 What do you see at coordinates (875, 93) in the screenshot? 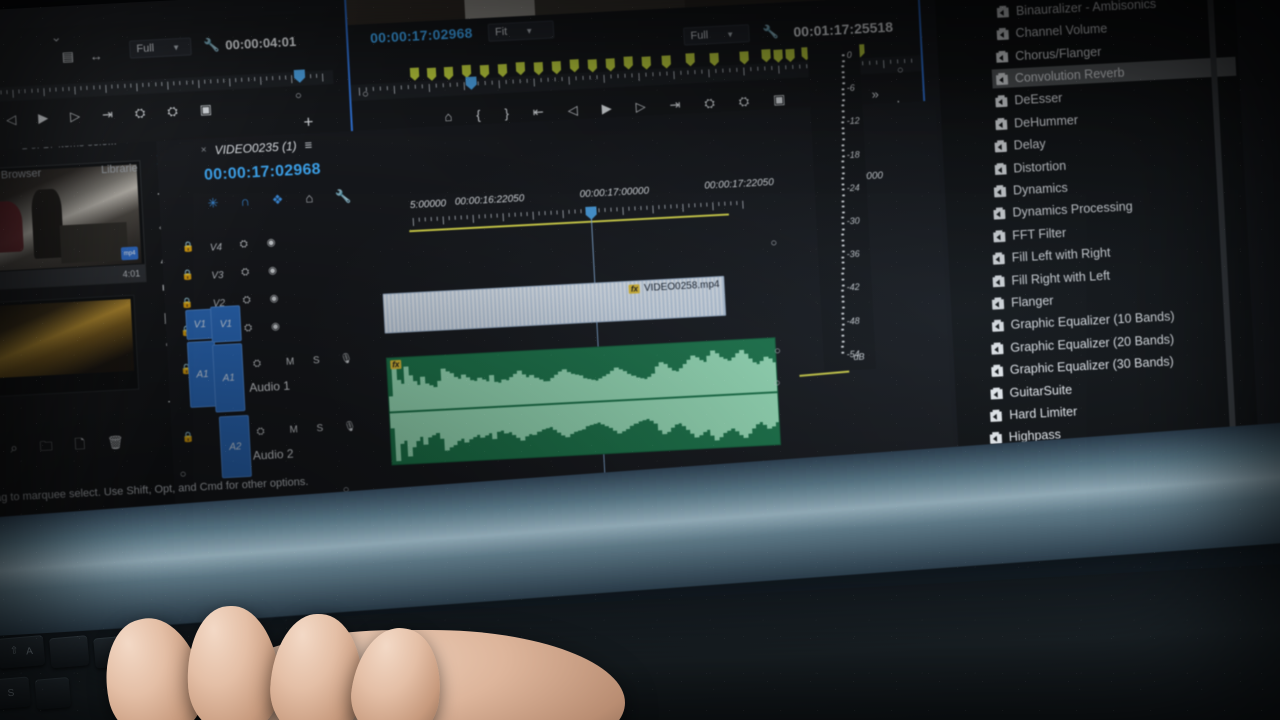
I see `button-editor-more: »` at bounding box center [875, 93].